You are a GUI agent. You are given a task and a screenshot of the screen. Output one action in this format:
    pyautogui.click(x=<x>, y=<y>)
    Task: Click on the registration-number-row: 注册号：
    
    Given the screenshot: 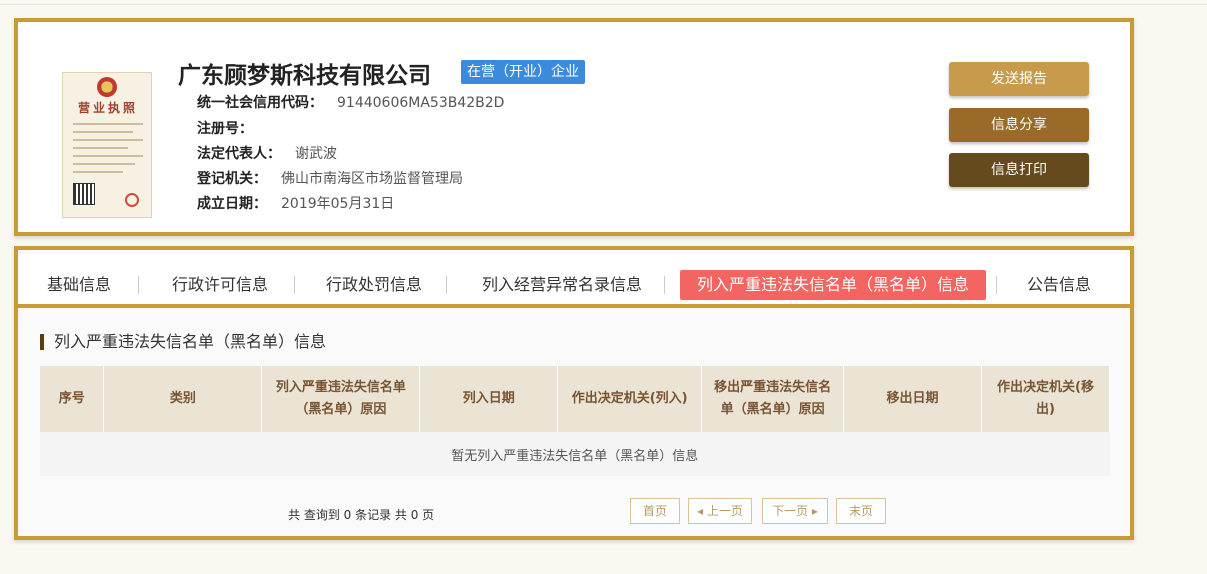 What is the action you would take?
    pyautogui.click(x=225, y=129)
    